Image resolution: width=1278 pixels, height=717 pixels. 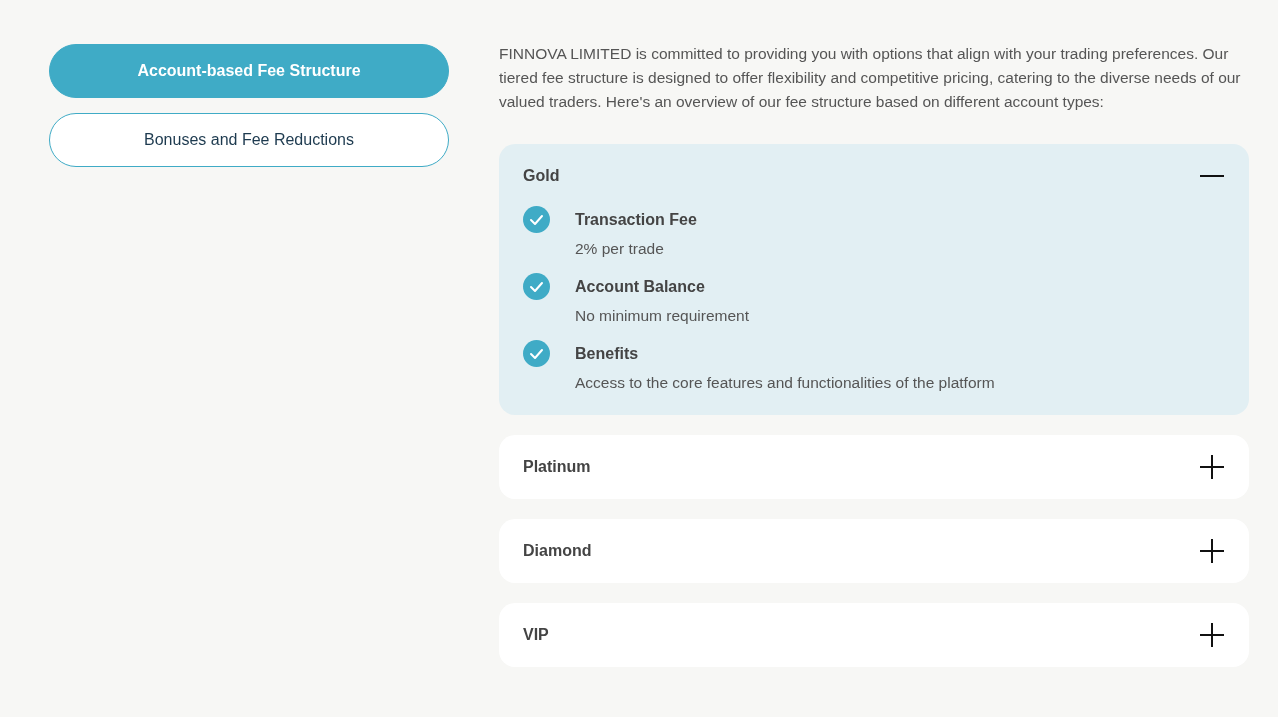 What do you see at coordinates (607, 354) in the screenshot?
I see `feature-label: Benefits` at bounding box center [607, 354].